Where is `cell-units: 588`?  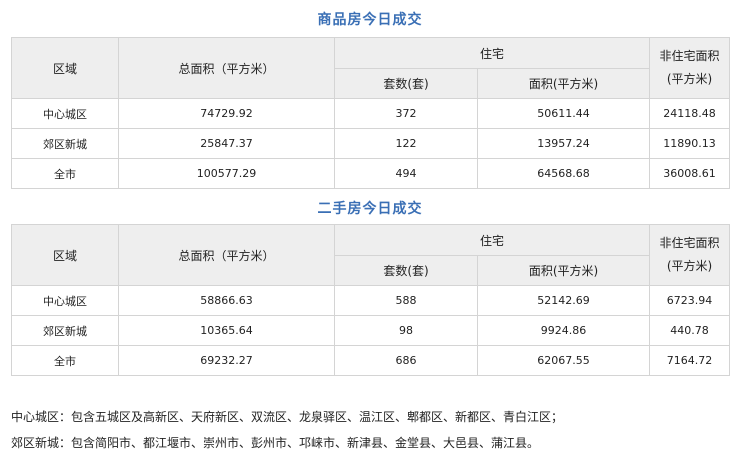 cell-units: 588 is located at coordinates (406, 300).